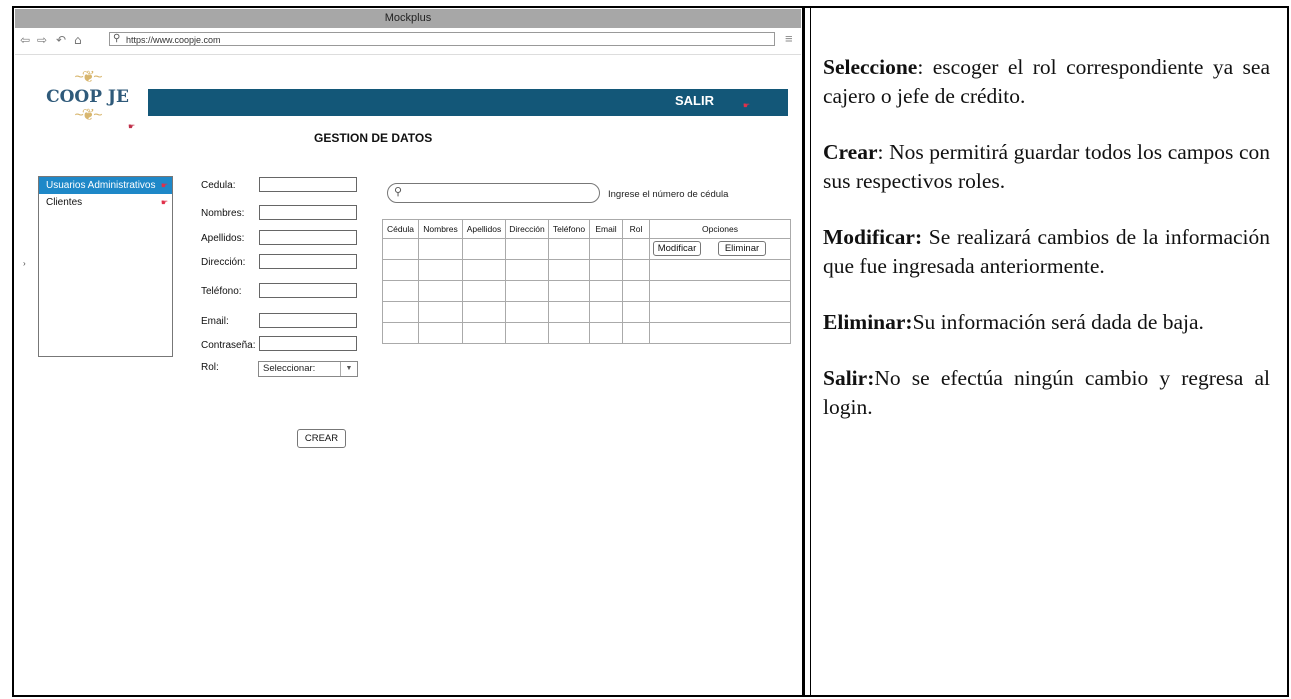  Describe the element at coordinates (308, 261) in the screenshot. I see `direccion-field` at that location.